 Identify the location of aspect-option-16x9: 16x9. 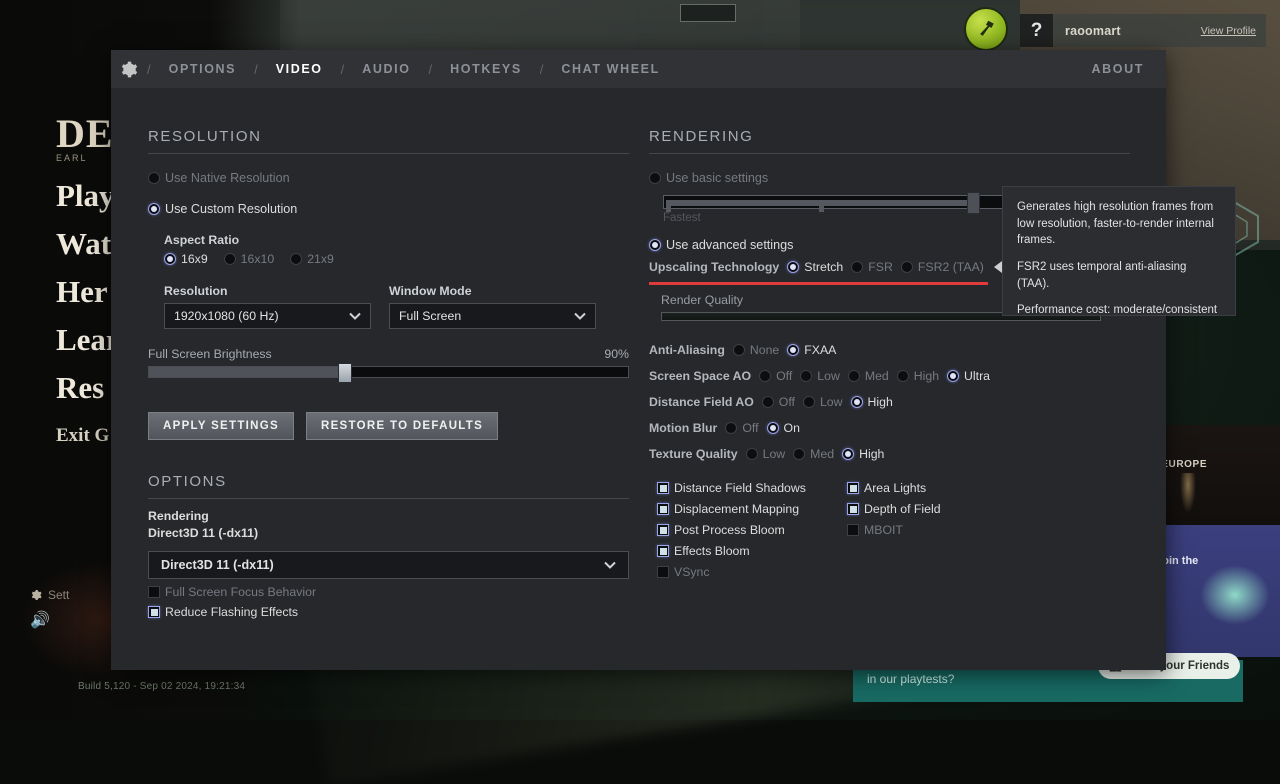
(186, 259).